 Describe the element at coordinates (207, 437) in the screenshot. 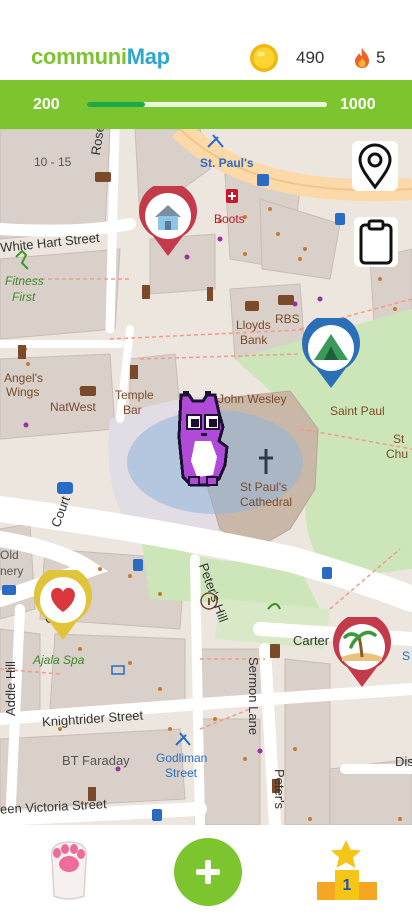

I see `pet-avatar` at that location.